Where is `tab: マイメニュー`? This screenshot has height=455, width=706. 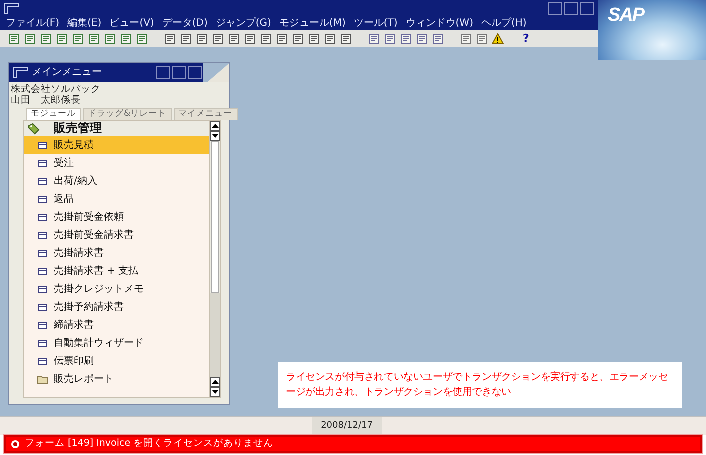
tab: マイメニュー is located at coordinates (206, 114).